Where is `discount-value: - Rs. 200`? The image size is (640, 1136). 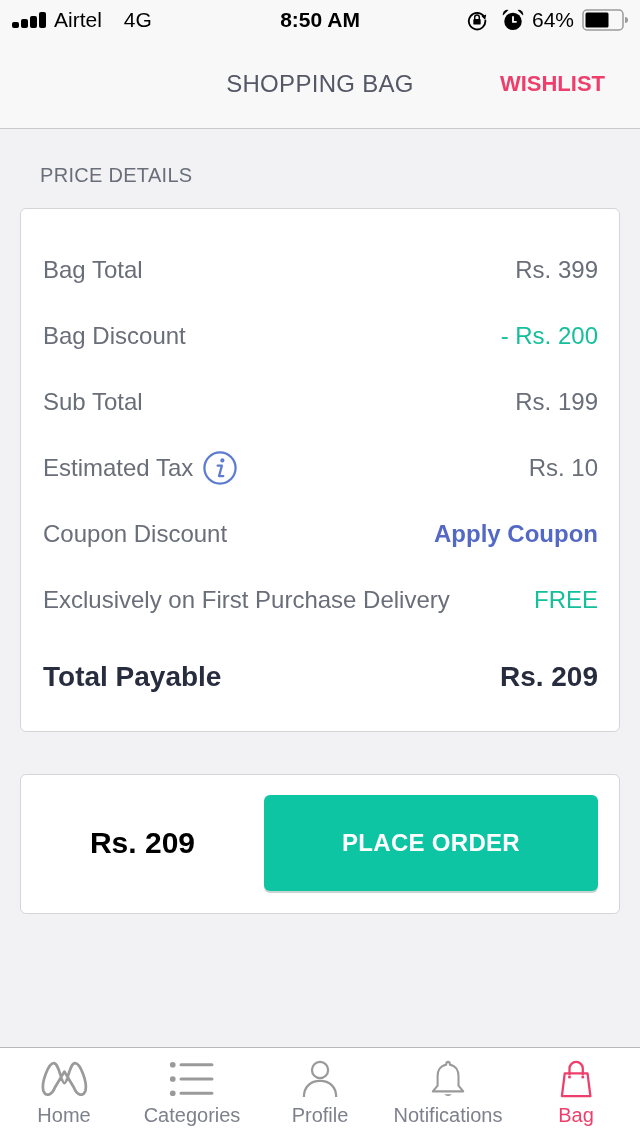
discount-value: - Rs. 200 is located at coordinates (549, 336).